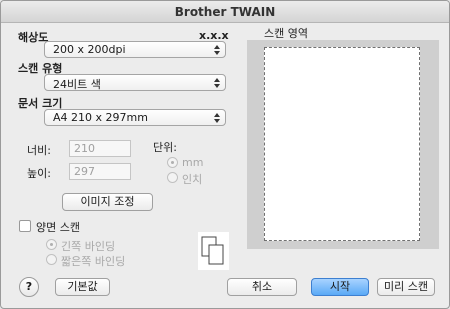  What do you see at coordinates (58, 227) in the screenshot?
I see `duplex-label: 양면 스캔` at bounding box center [58, 227].